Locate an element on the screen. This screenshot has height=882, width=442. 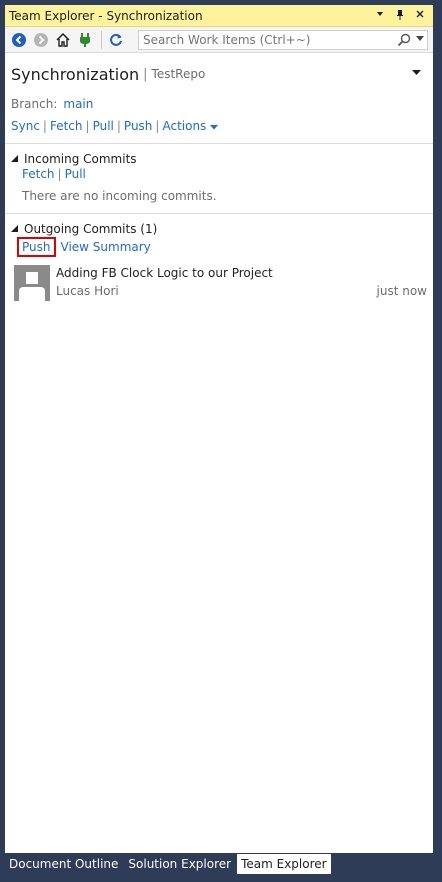
actions-label: Actions is located at coordinates (184, 126).